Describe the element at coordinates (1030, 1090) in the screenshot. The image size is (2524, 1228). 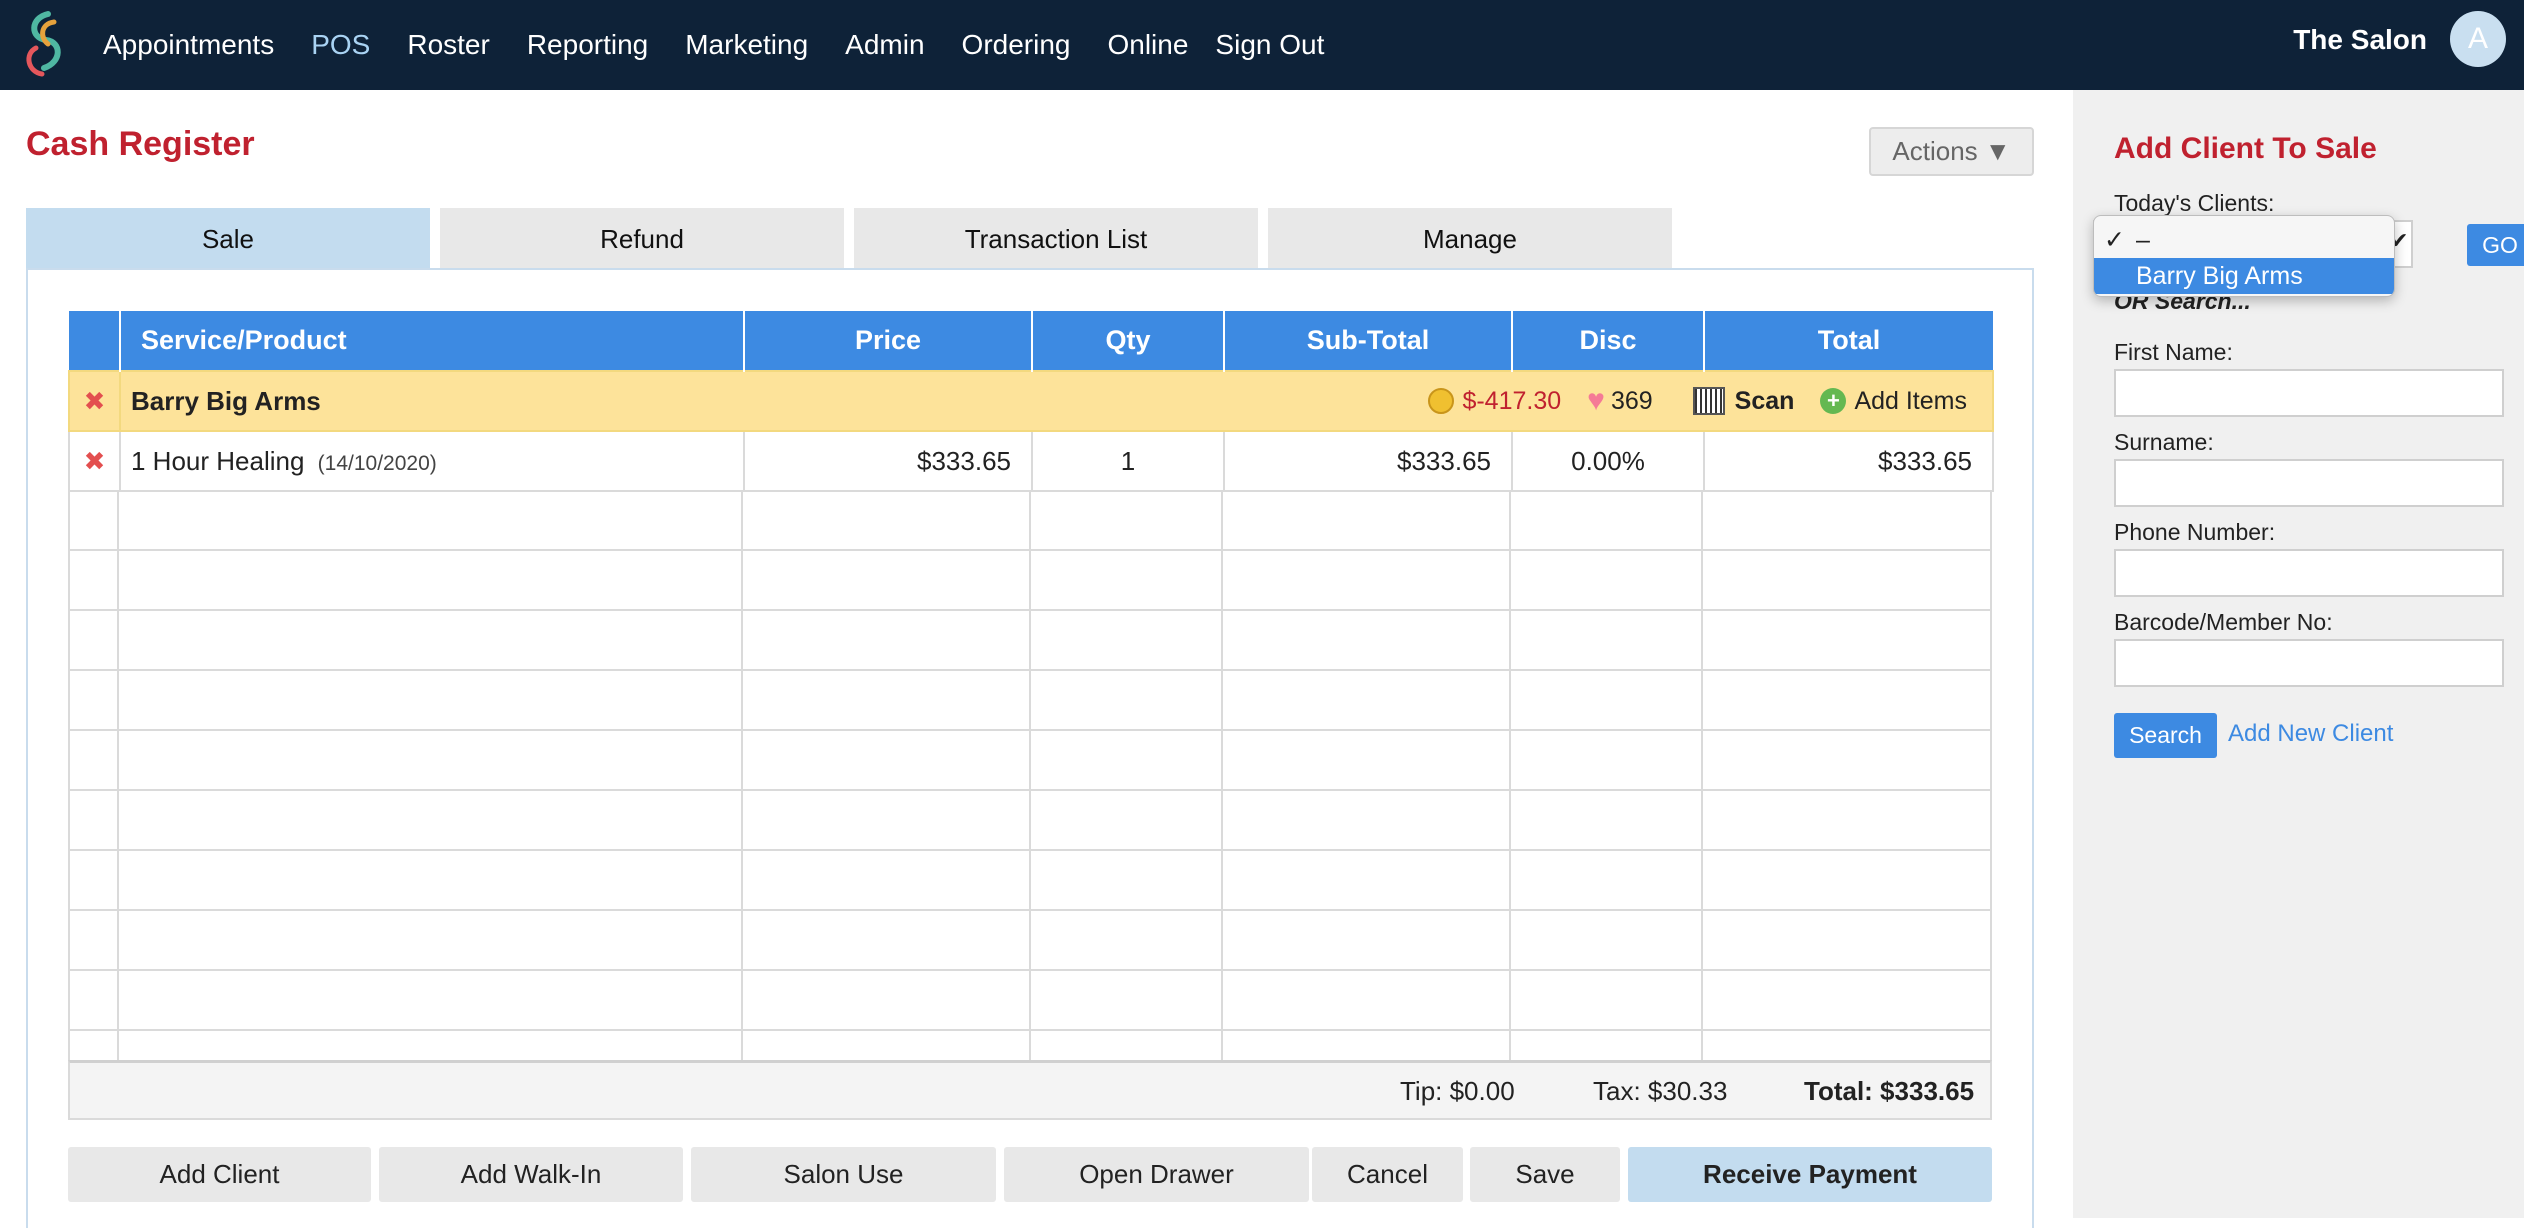
I see `totals-bar: Tip: $0.00 Tax: $30.33 Total: $333.65` at that location.